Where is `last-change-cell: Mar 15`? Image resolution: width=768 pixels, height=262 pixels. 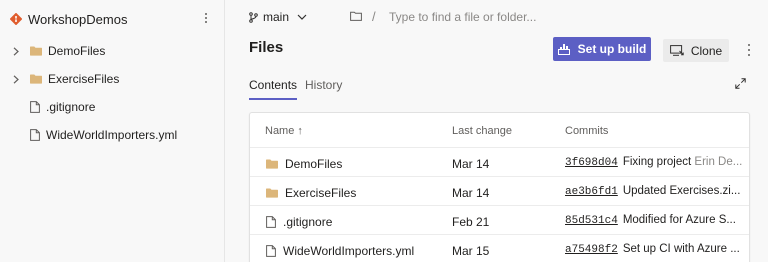
last-change-cell: Mar 15 is located at coordinates (471, 251).